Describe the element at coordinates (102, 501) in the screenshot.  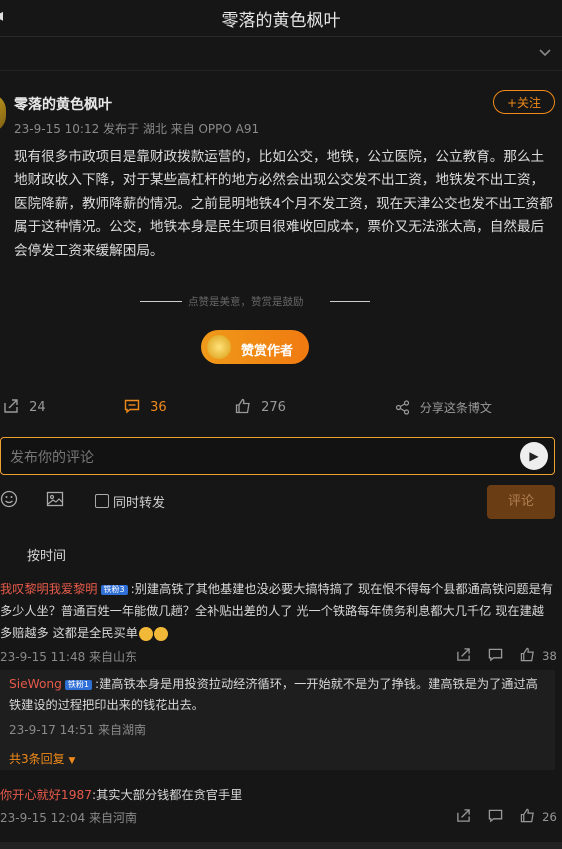
I see `repost-checkbox` at that location.